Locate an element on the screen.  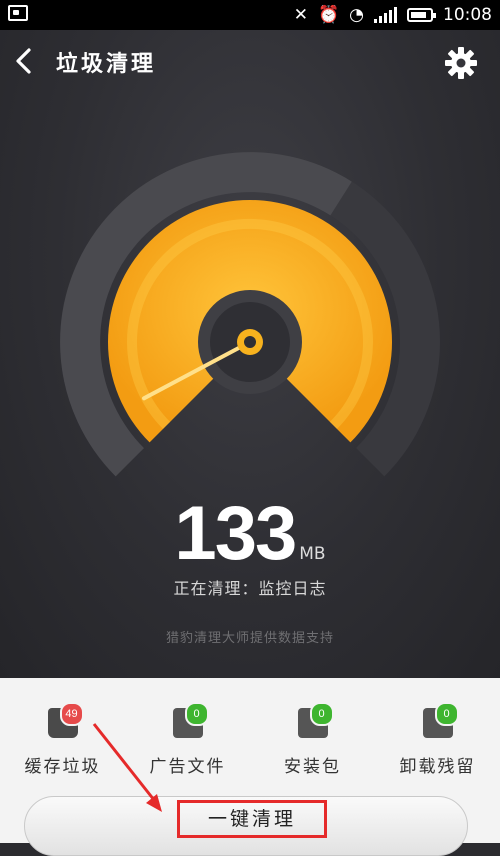
install-package-icon: 0 is located at coordinates (315, 720).